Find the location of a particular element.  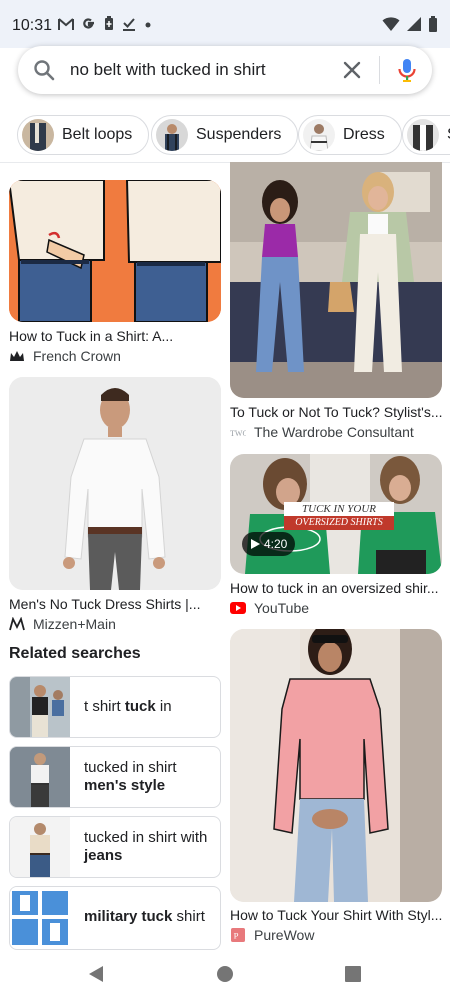

signal-icon is located at coordinates (414, 24).